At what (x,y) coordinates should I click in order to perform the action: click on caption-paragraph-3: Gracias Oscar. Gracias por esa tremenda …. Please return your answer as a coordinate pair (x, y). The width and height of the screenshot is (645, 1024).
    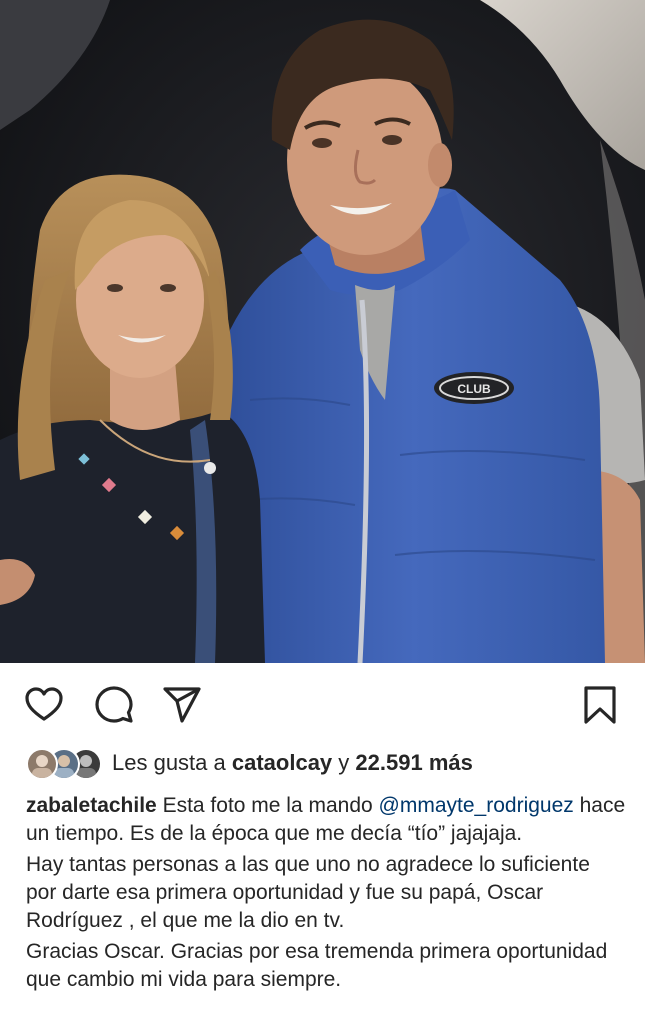
    Looking at the image, I should click on (317, 965).